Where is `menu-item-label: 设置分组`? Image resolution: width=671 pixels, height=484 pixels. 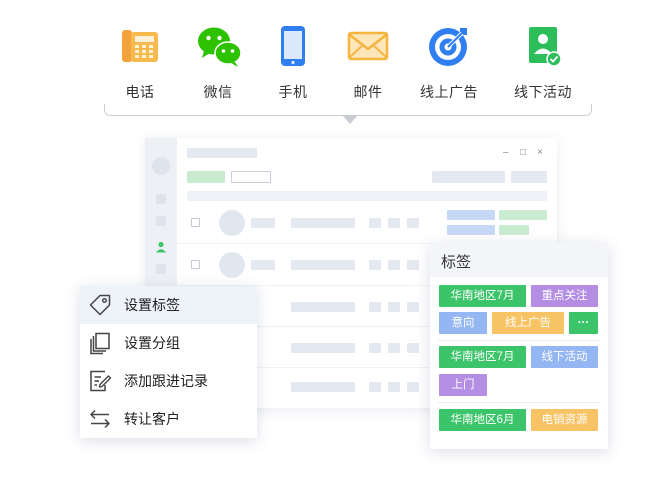
menu-item-label: 设置分组 is located at coordinates (152, 343).